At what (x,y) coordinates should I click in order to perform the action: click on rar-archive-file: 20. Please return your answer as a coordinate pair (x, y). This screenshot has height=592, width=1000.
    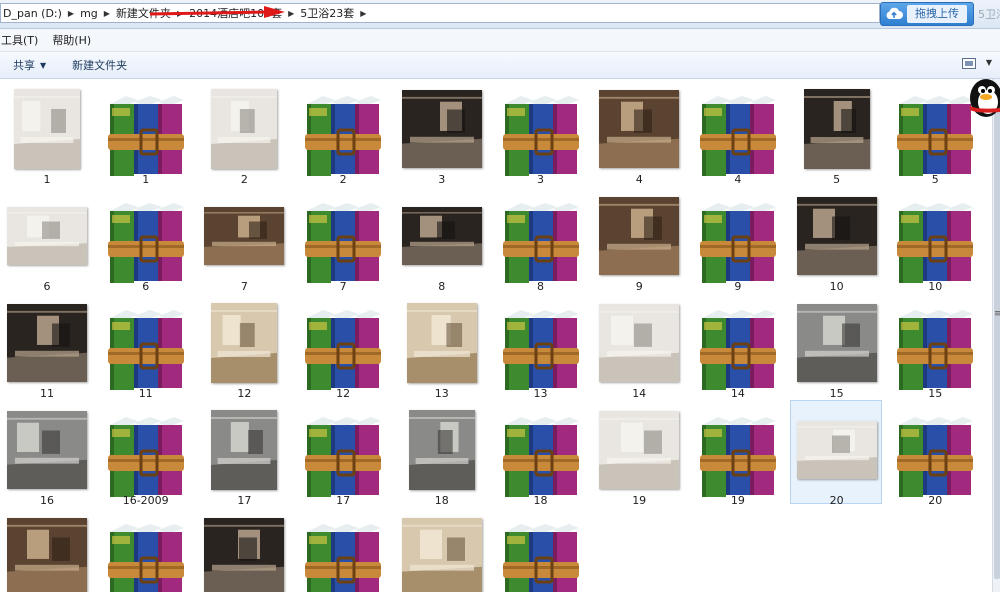
    Looking at the image, I should click on (934, 453).